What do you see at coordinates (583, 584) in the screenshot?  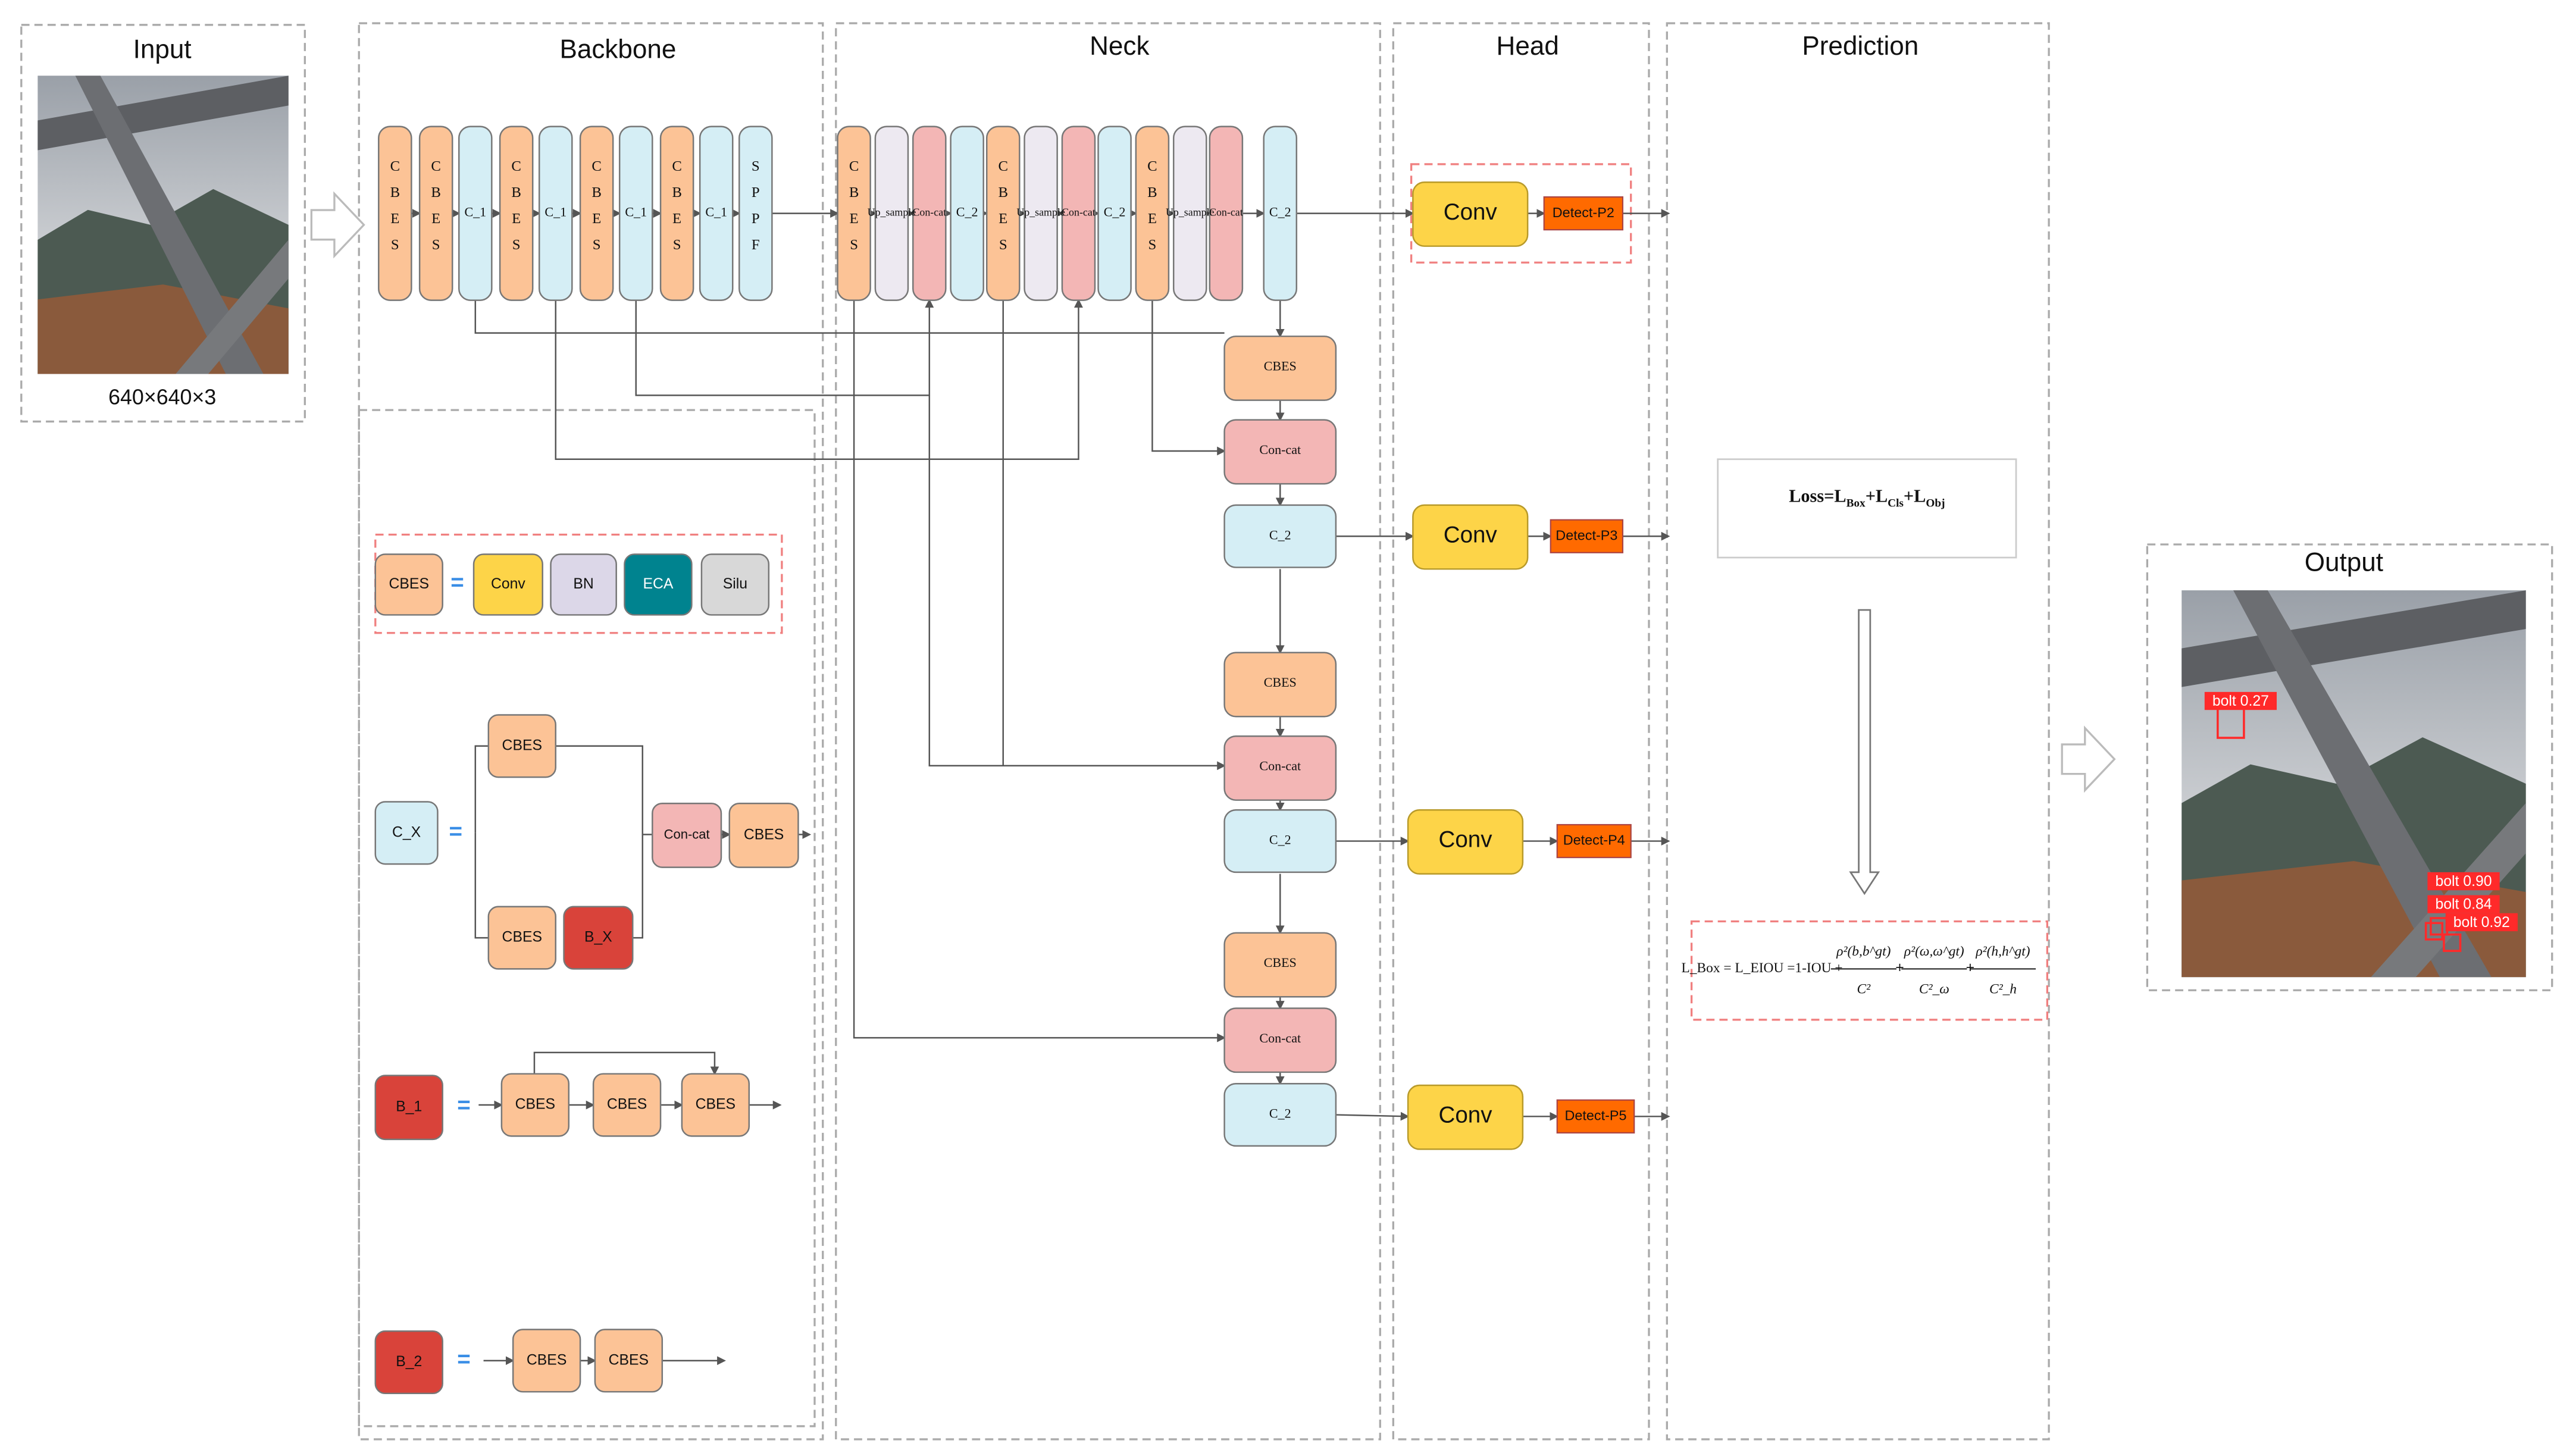 I see `legend-bn-label: BN` at bounding box center [583, 584].